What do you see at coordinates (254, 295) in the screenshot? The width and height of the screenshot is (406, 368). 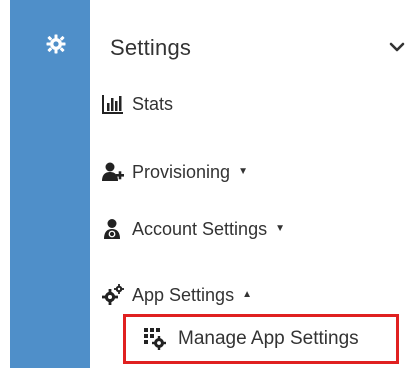 I see `menu-item-app-settings: App Settings ▲` at bounding box center [254, 295].